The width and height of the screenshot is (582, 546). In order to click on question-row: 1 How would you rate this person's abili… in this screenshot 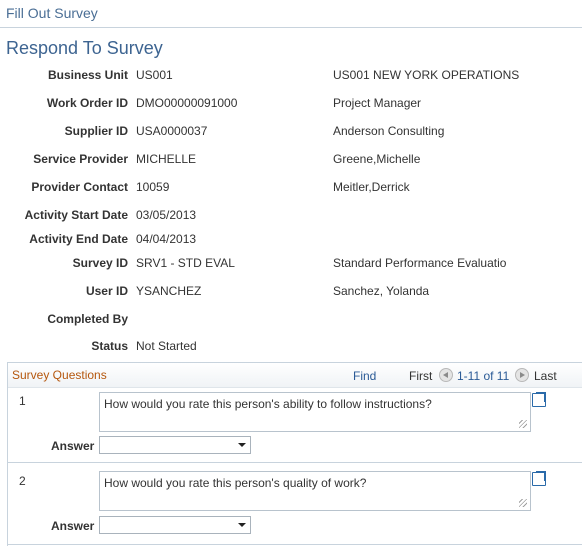, I will do `click(295, 424)`.